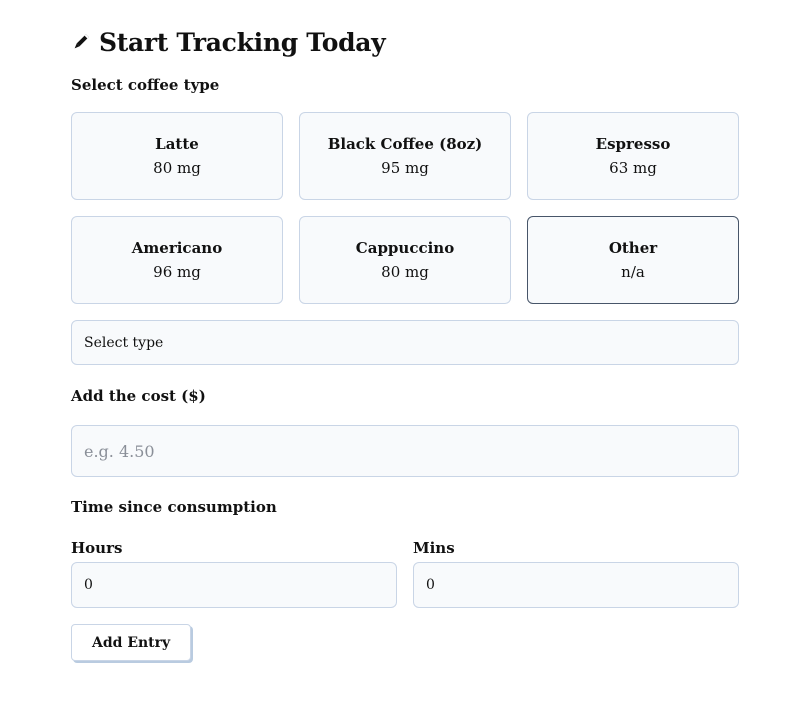 This screenshot has width=796, height=707. I want to click on time-row: Hours Mins, so click(405, 574).